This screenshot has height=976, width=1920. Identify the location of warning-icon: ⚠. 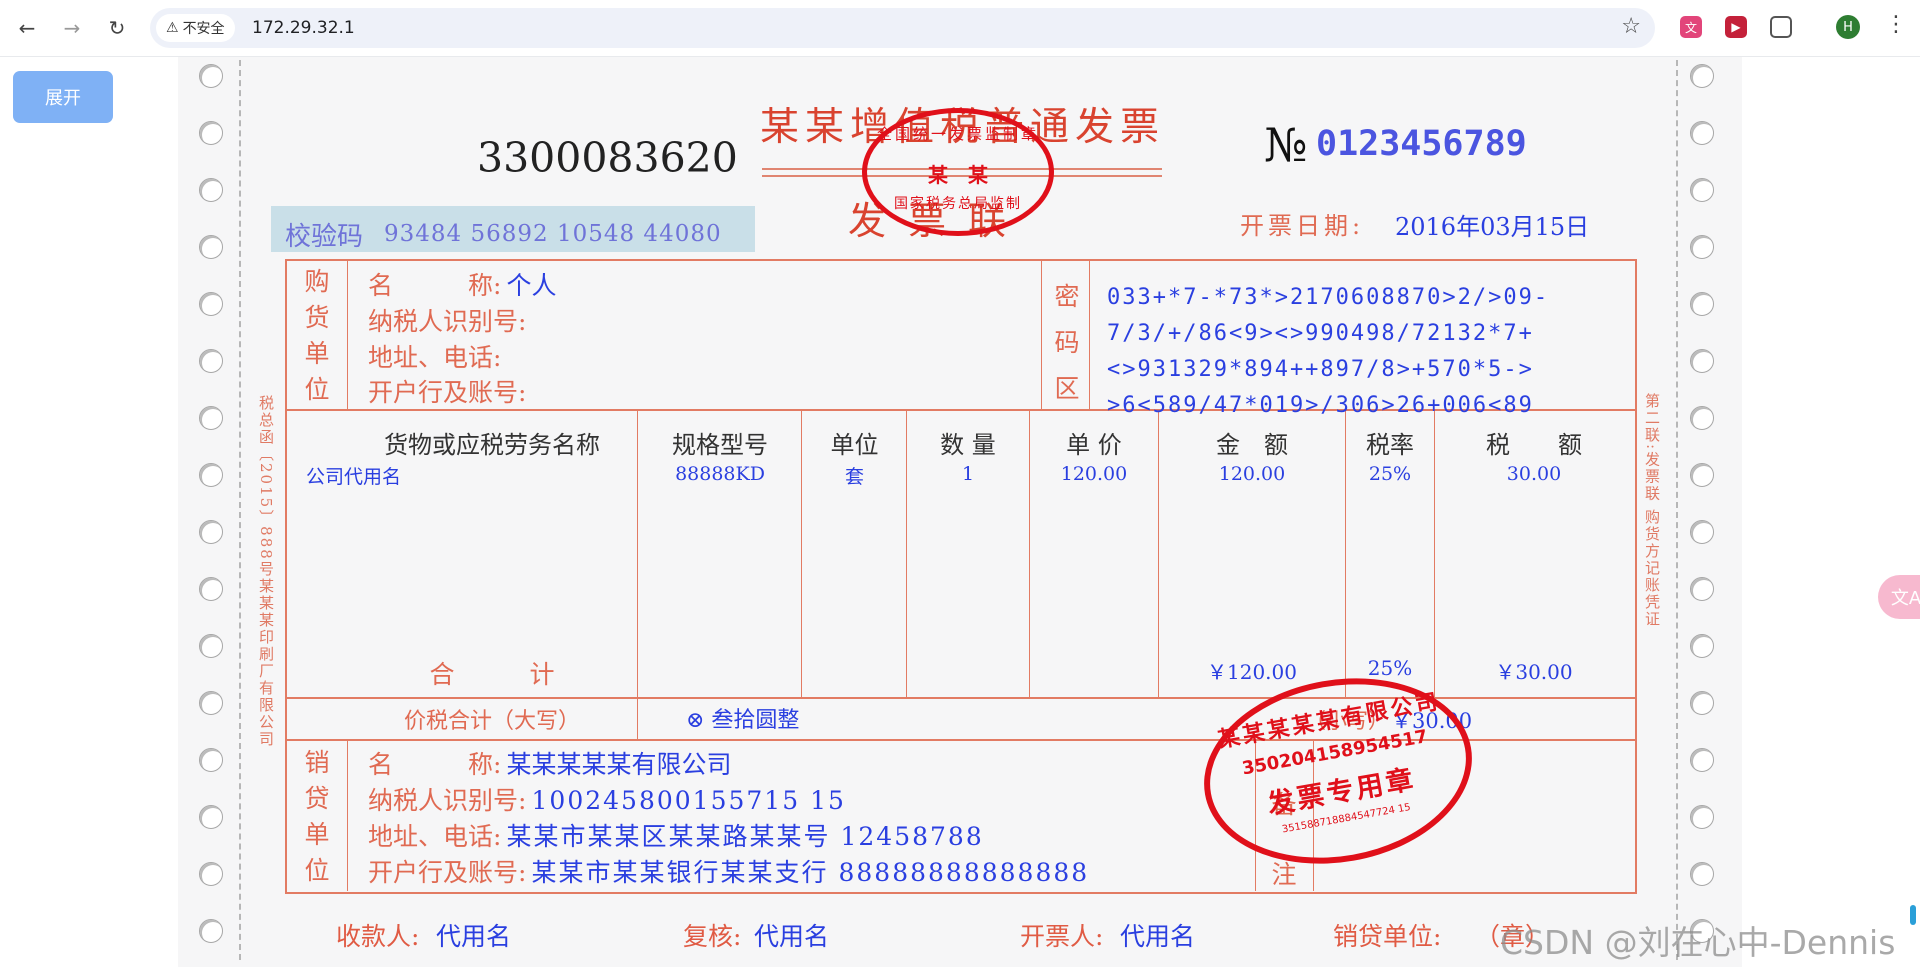
(172, 28).